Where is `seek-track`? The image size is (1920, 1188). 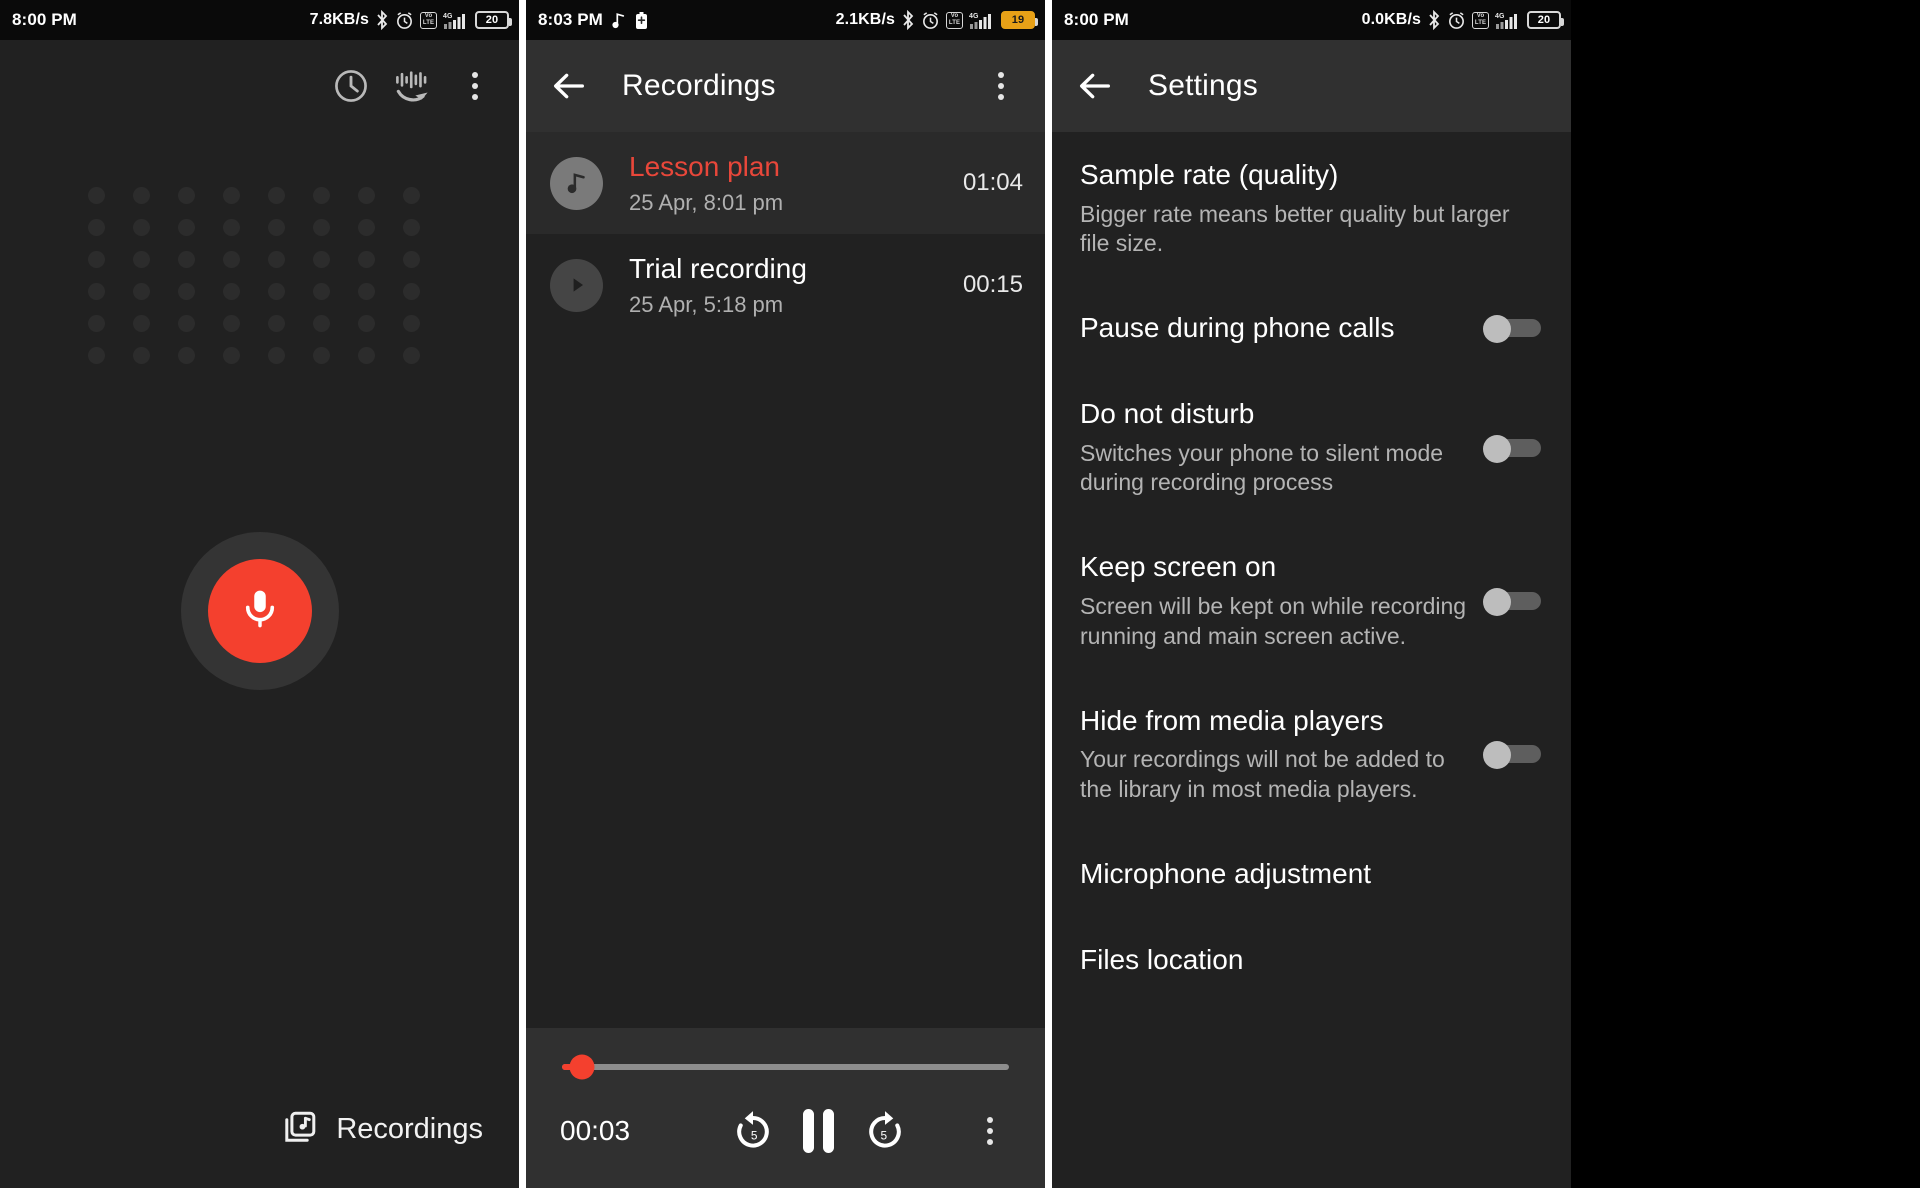
seek-track is located at coordinates (785, 1067).